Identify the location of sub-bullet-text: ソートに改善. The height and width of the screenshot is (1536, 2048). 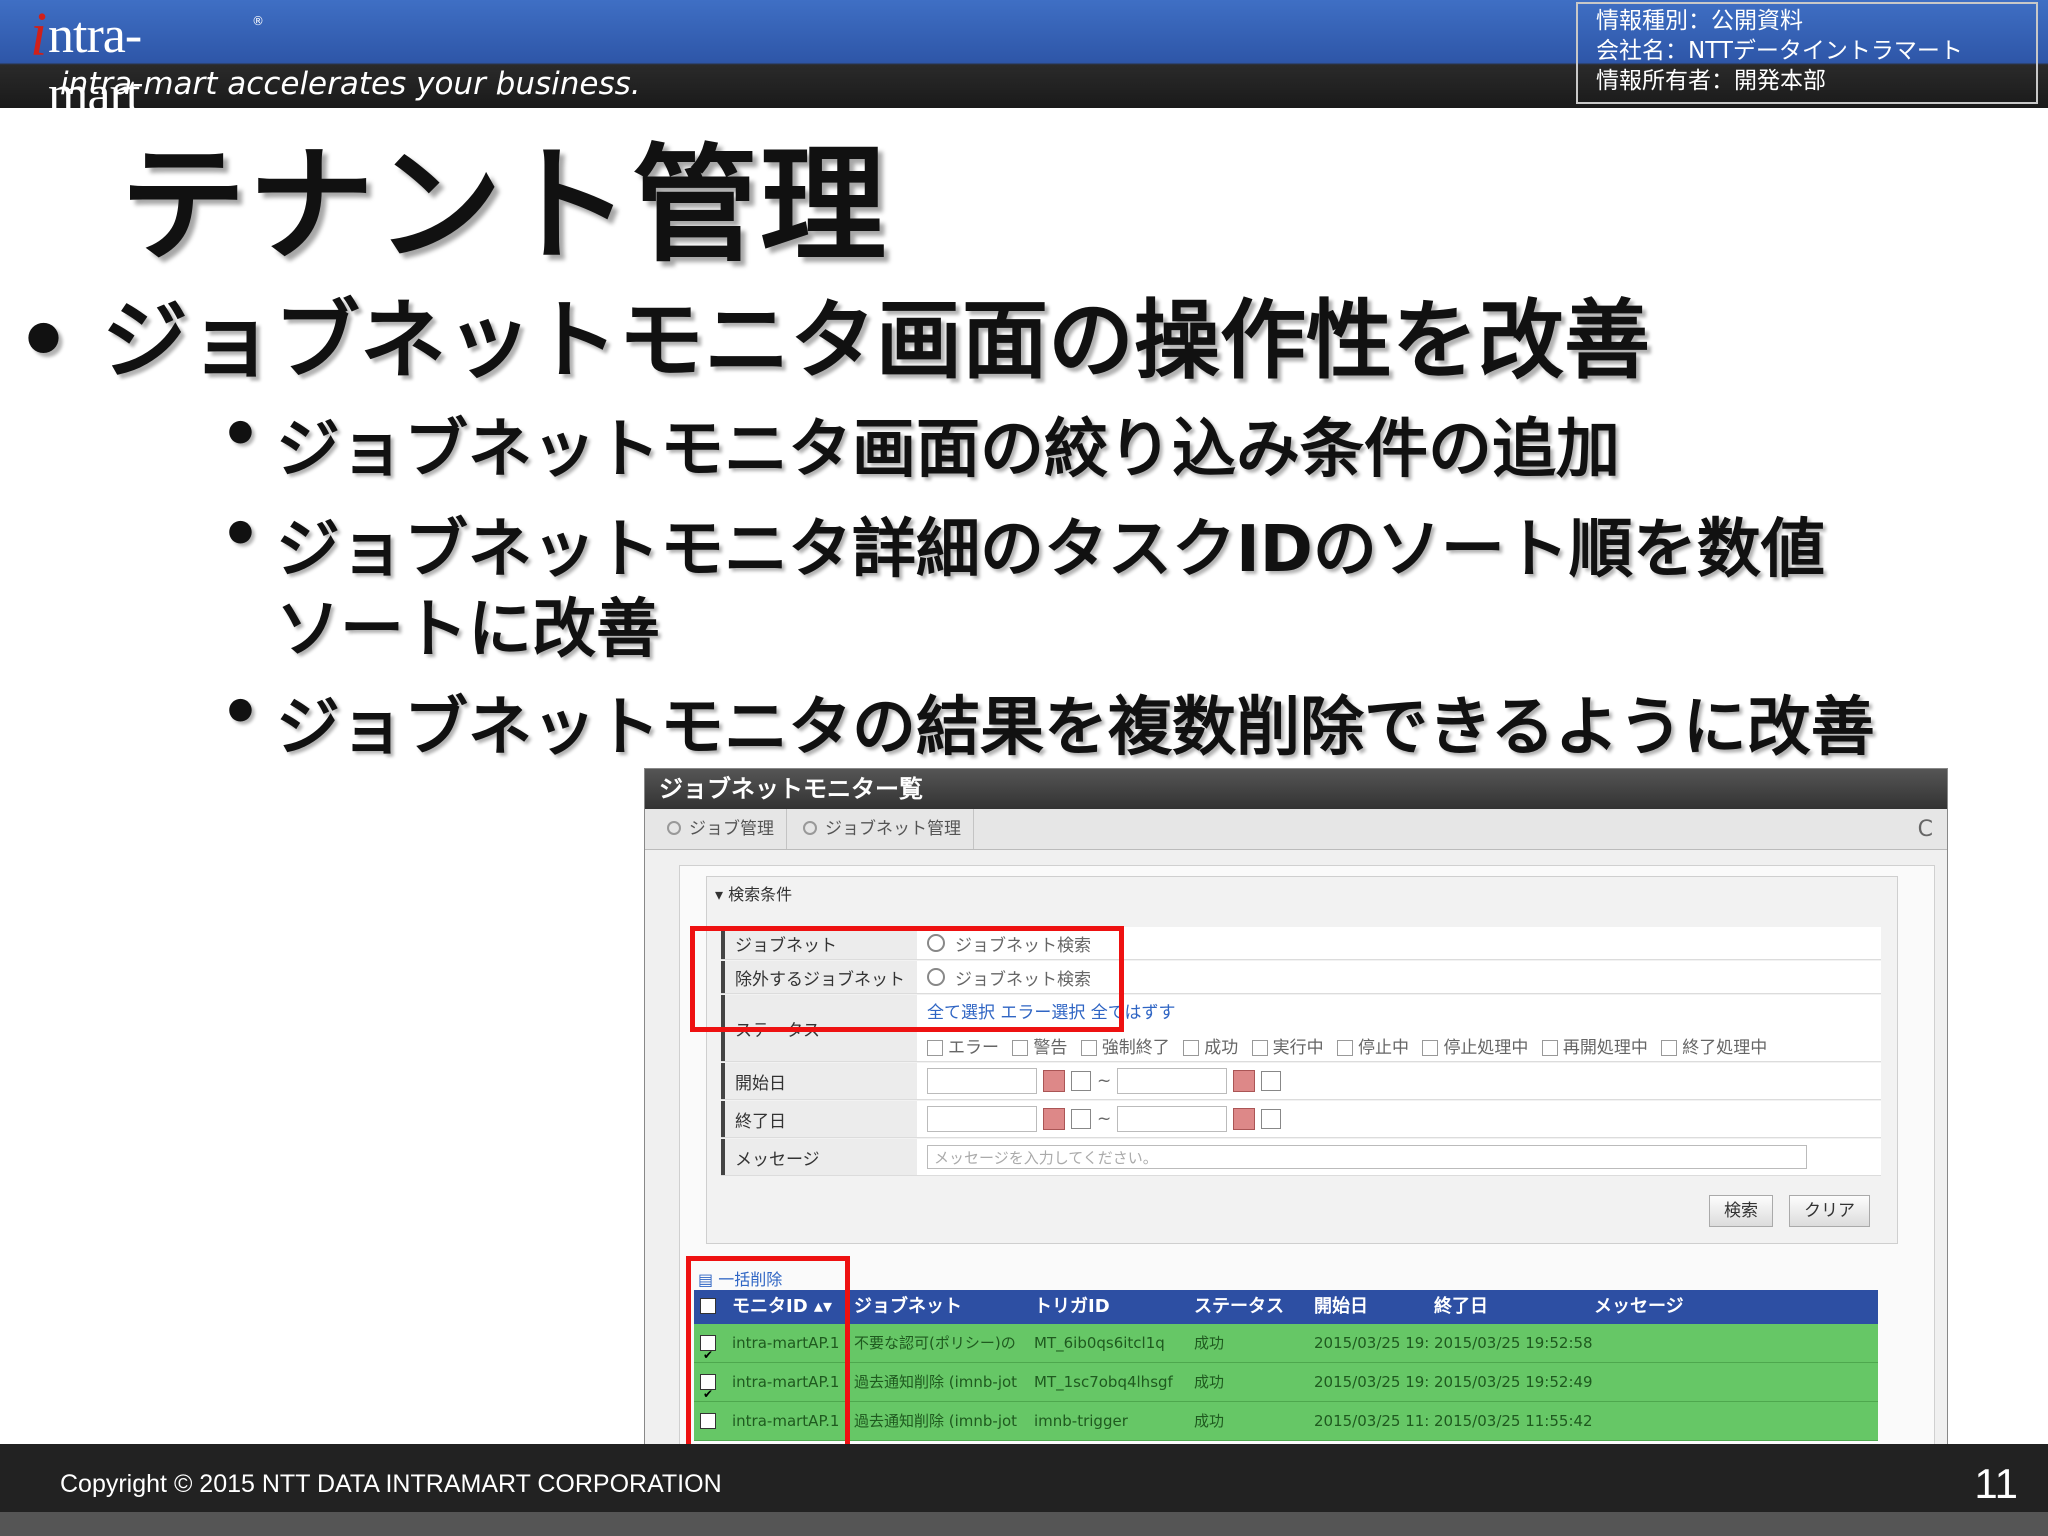
(468, 630).